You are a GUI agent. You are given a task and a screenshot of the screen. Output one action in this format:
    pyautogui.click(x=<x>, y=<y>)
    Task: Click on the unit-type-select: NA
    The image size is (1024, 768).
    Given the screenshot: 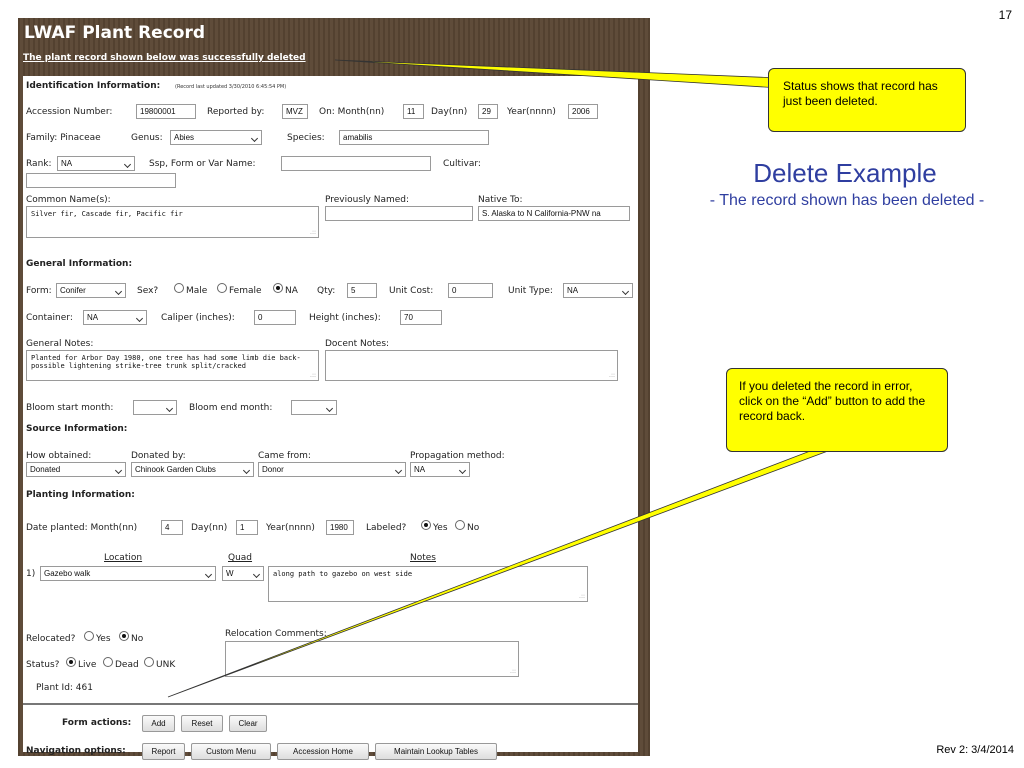 What is the action you would take?
    pyautogui.click(x=598, y=290)
    